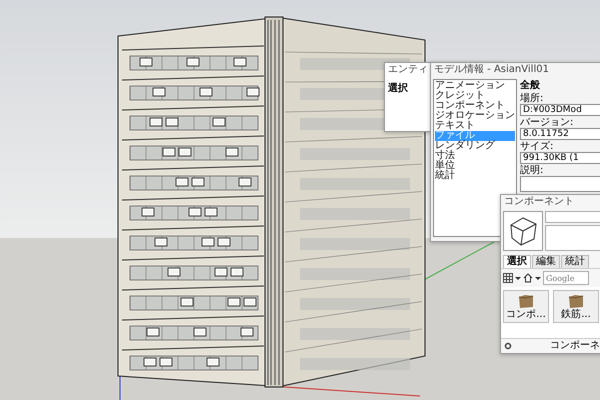 The height and width of the screenshot is (400, 600). What do you see at coordinates (517, 261) in the screenshot?
I see `tab: 選択` at bounding box center [517, 261].